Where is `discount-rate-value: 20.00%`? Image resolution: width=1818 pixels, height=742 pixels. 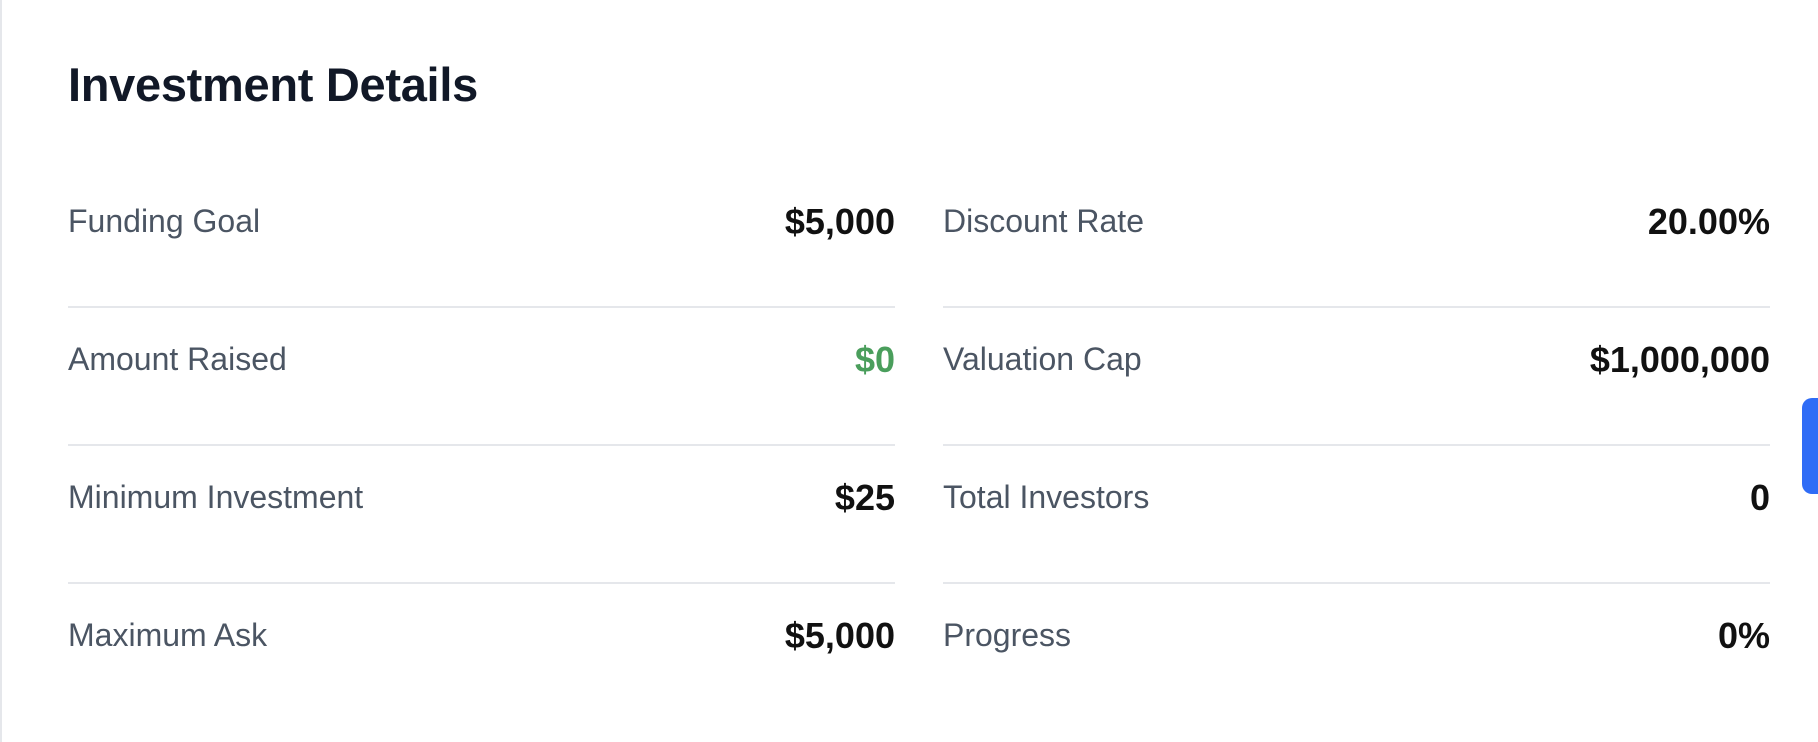 discount-rate-value: 20.00% is located at coordinates (1708, 221).